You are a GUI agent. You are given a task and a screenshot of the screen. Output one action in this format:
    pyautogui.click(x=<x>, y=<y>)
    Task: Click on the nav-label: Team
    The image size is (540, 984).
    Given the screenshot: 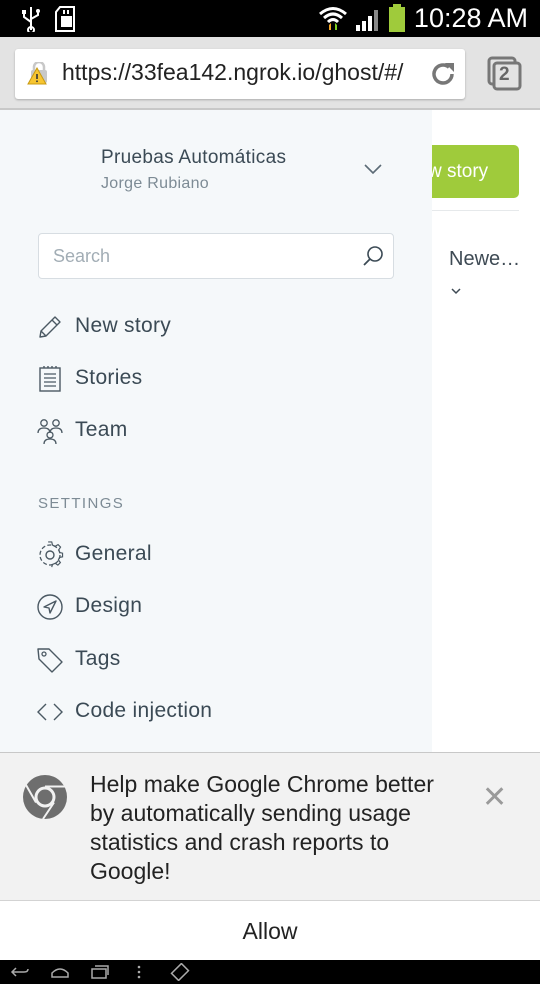 What is the action you would take?
    pyautogui.click(x=101, y=429)
    